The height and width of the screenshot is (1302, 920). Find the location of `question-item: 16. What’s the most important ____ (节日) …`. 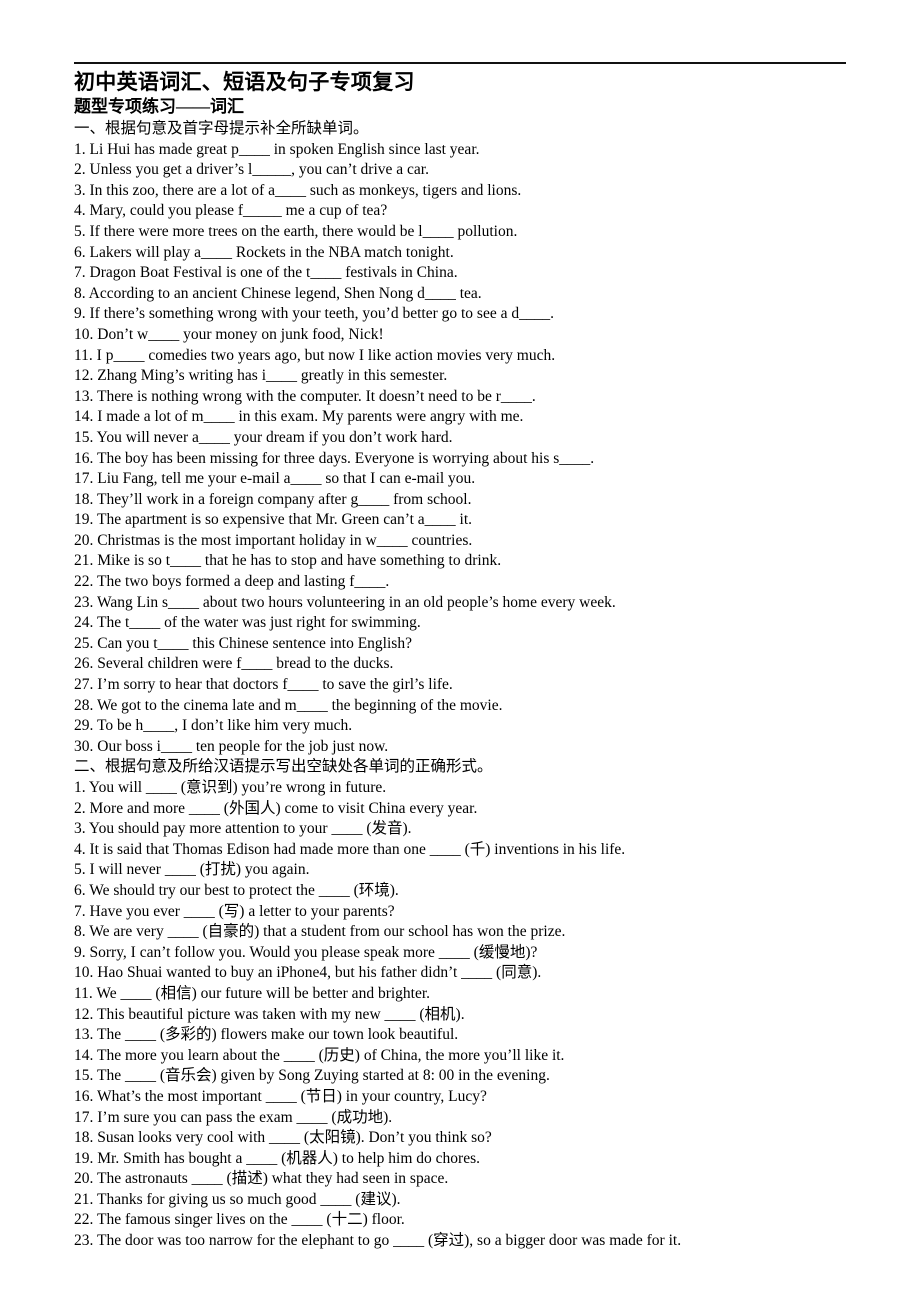

question-item: 16. What’s the most important ____ (节日) … is located at coordinates (280, 1096).